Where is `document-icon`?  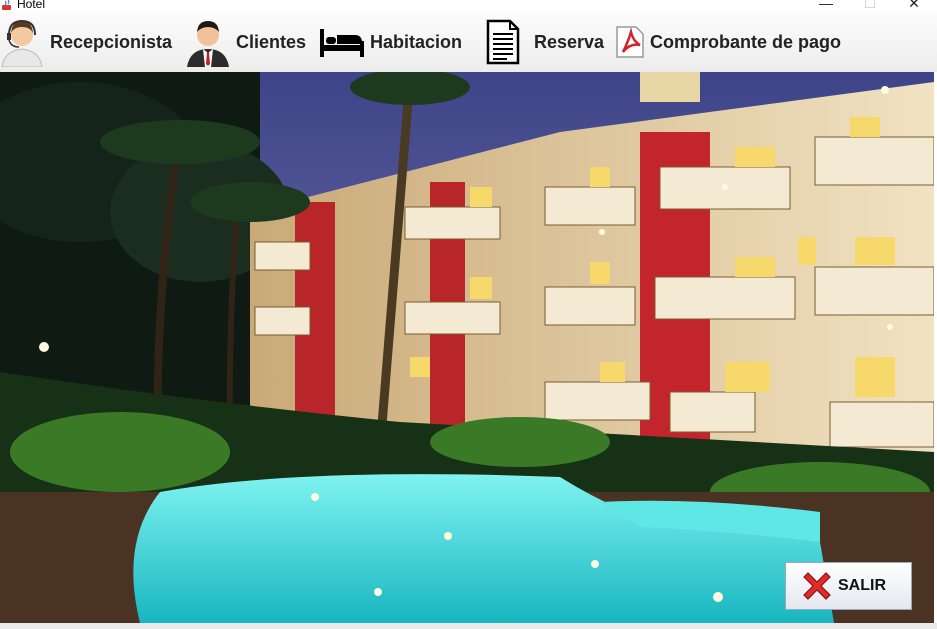 document-icon is located at coordinates (503, 42).